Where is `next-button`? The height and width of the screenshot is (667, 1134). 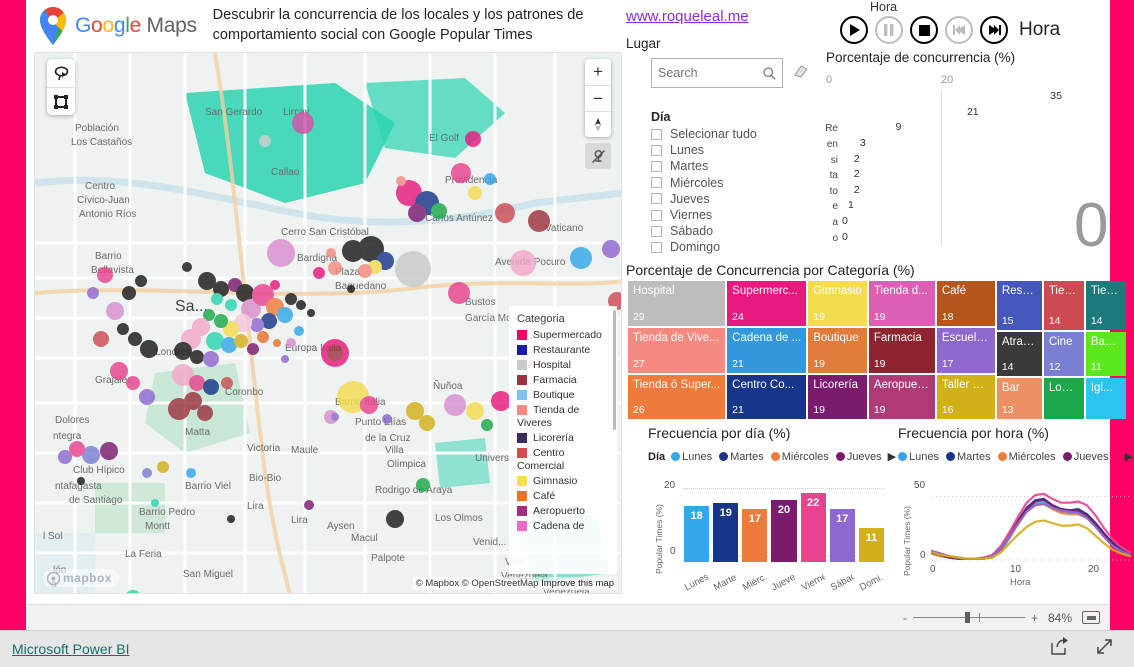
next-button is located at coordinates (994, 30).